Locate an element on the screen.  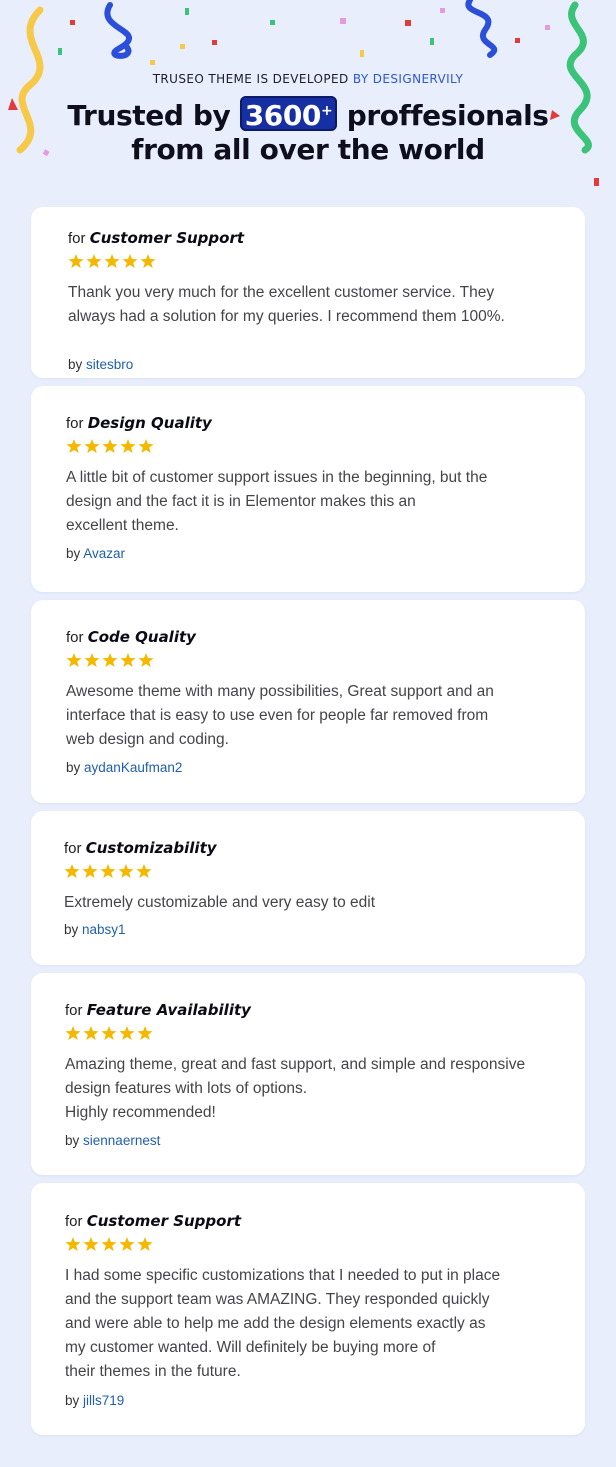
review-category: for Customizability is located at coordinates (140, 848).